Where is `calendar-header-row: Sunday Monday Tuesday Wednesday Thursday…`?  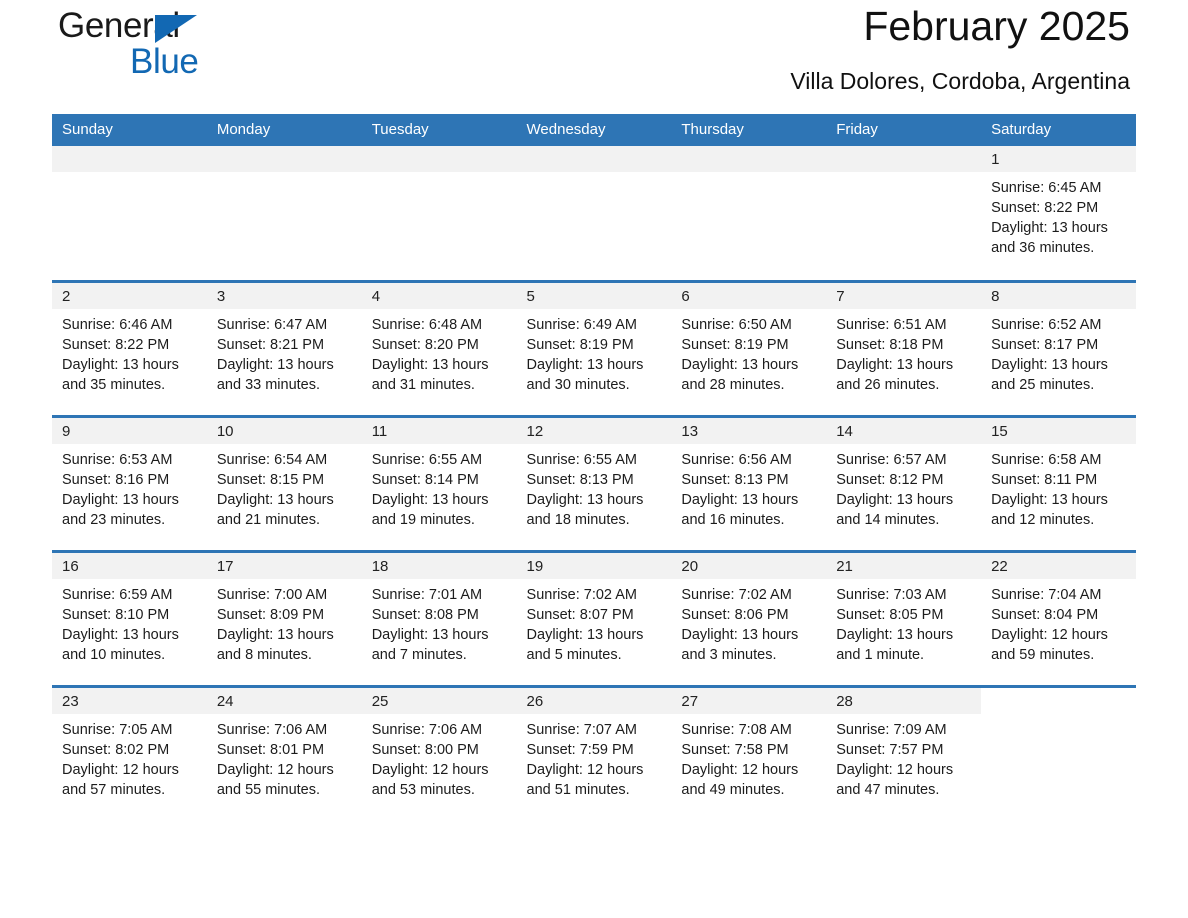 calendar-header-row: Sunday Monday Tuesday Wednesday Thursday… is located at coordinates (594, 130).